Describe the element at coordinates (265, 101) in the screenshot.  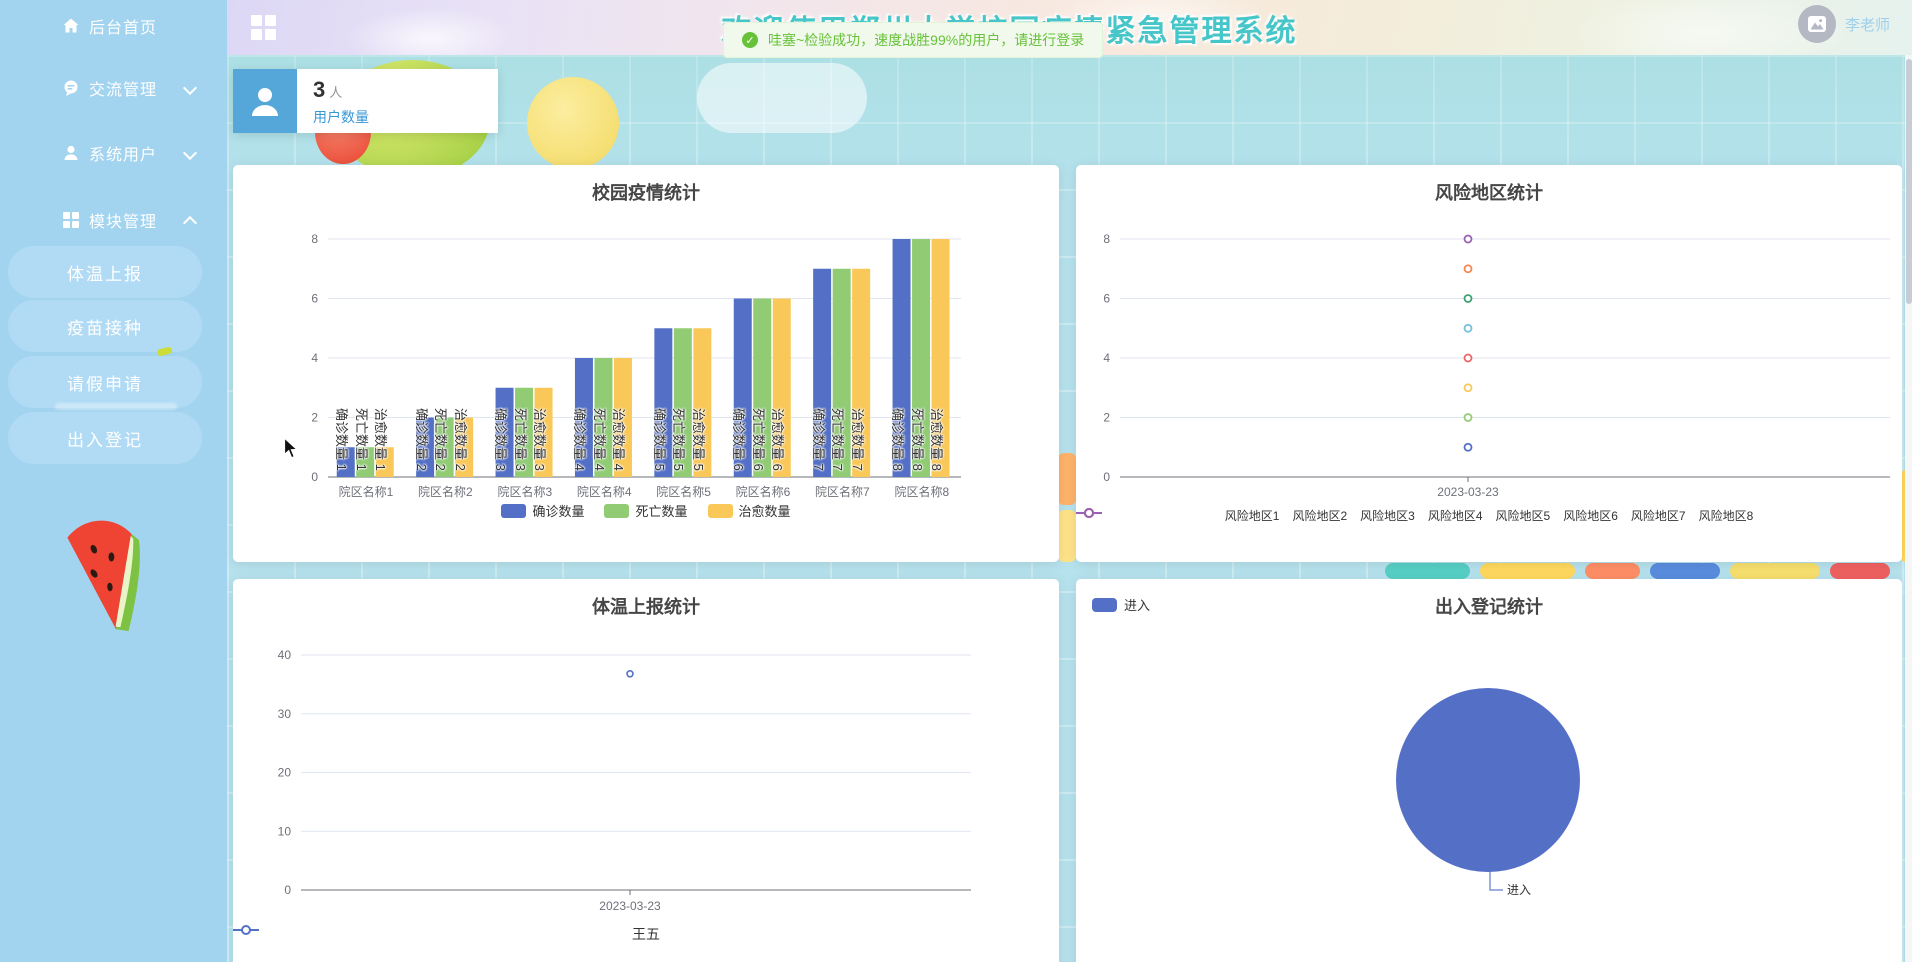
I see `person-icon` at that location.